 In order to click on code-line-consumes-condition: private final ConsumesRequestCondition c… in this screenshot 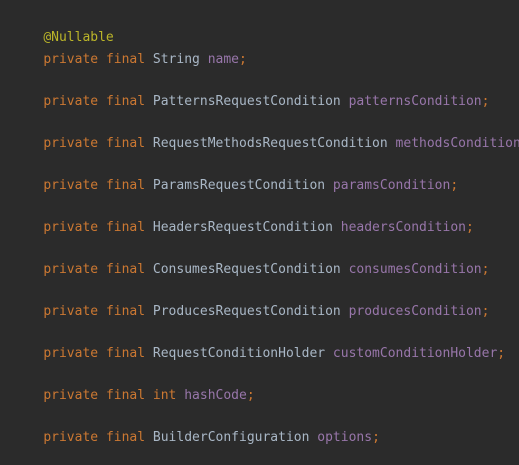, I will do `click(250, 260)`.